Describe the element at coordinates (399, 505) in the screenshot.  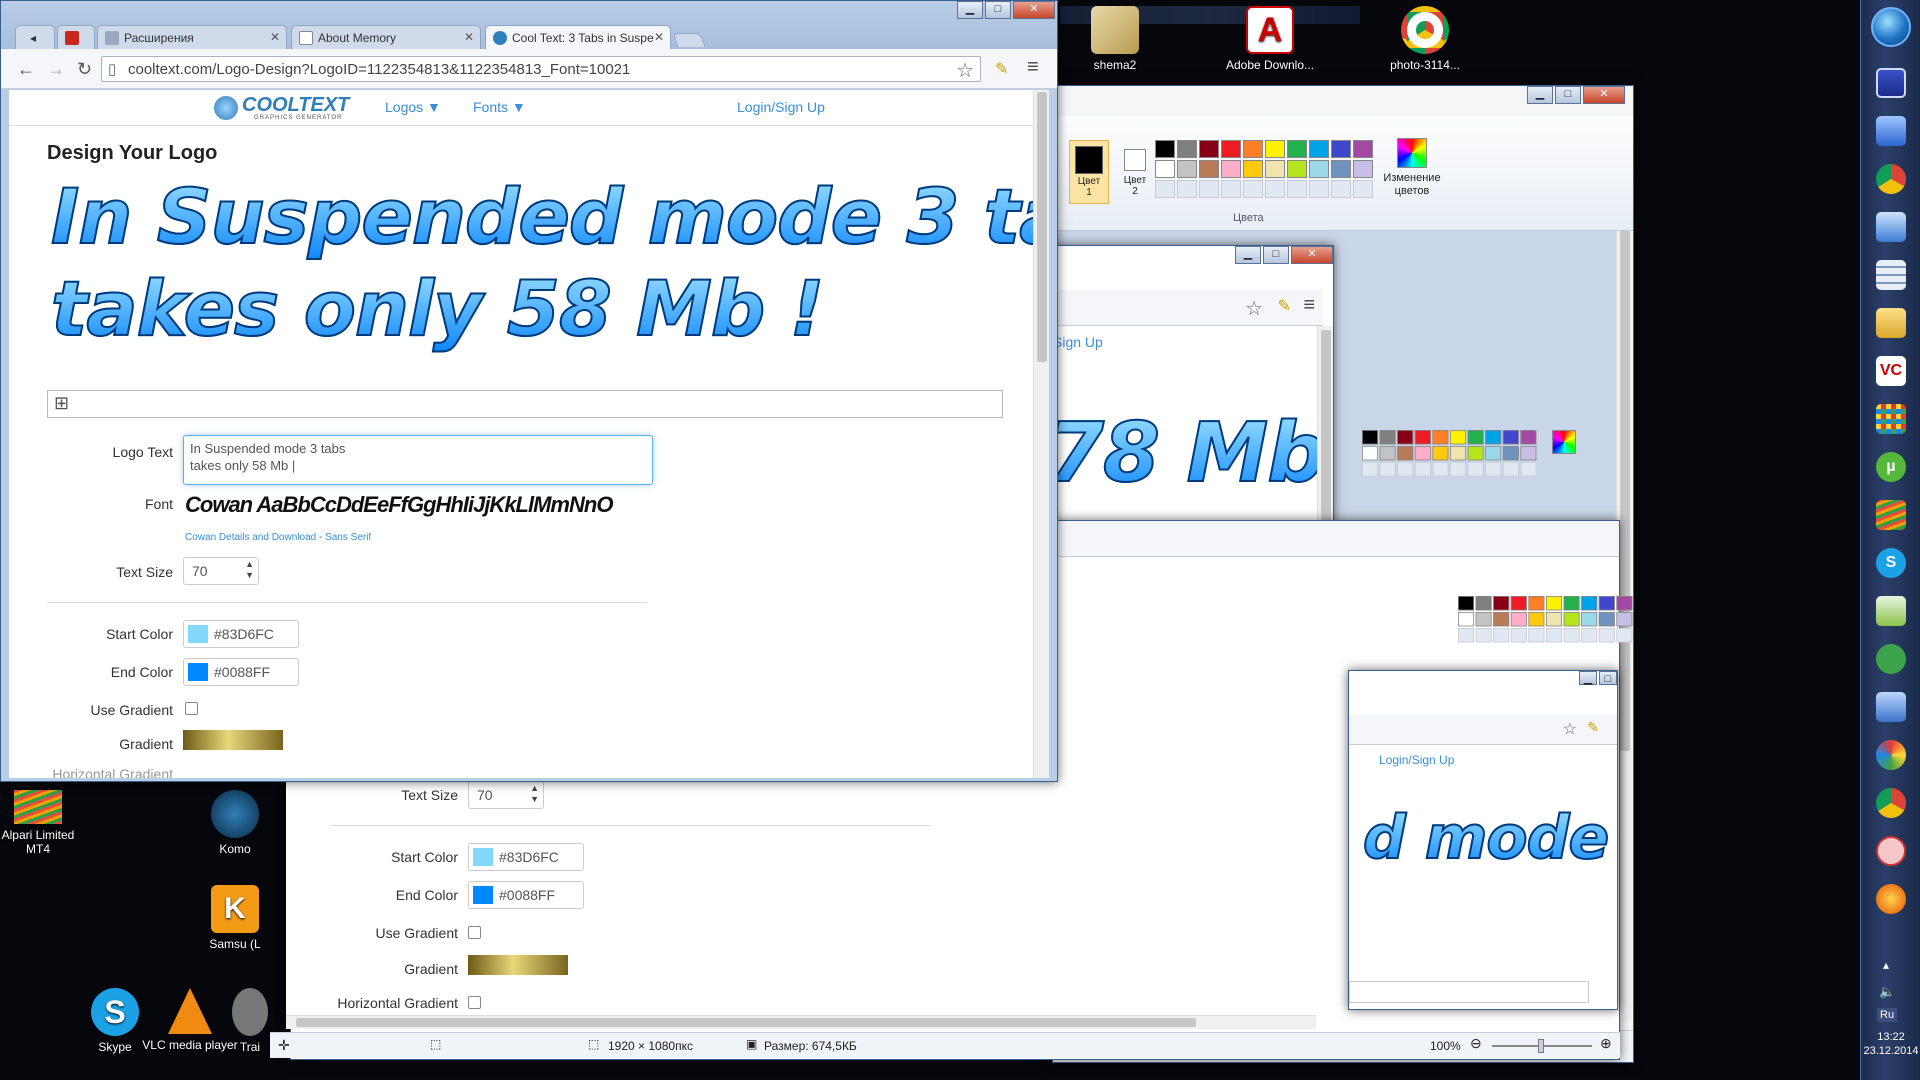
I see `font-sample: Cowan AaBbCcDdEeFfGgHhIiJjKkLlMmNnO` at that location.